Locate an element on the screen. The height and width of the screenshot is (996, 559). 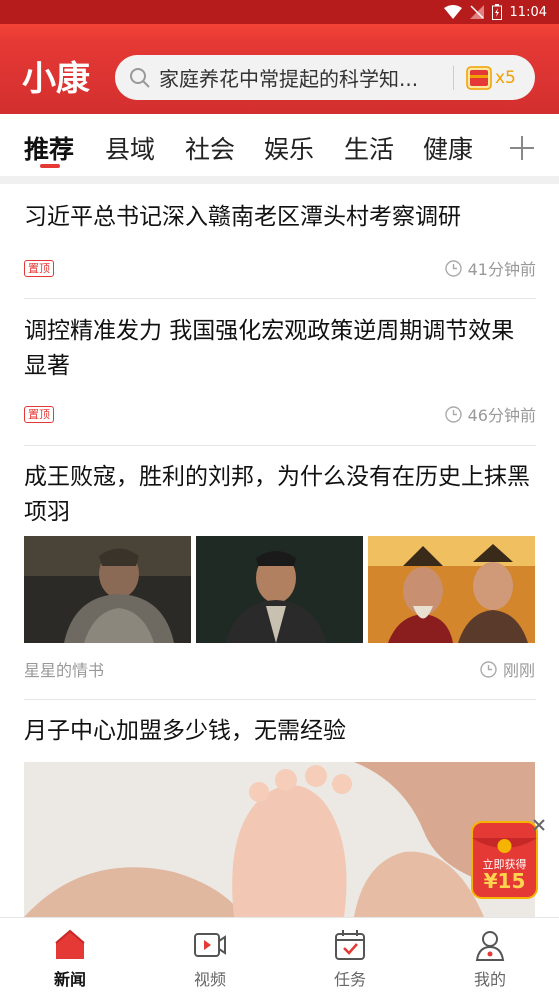
tab-entertainment: 娱乐 is located at coordinates (289, 148).